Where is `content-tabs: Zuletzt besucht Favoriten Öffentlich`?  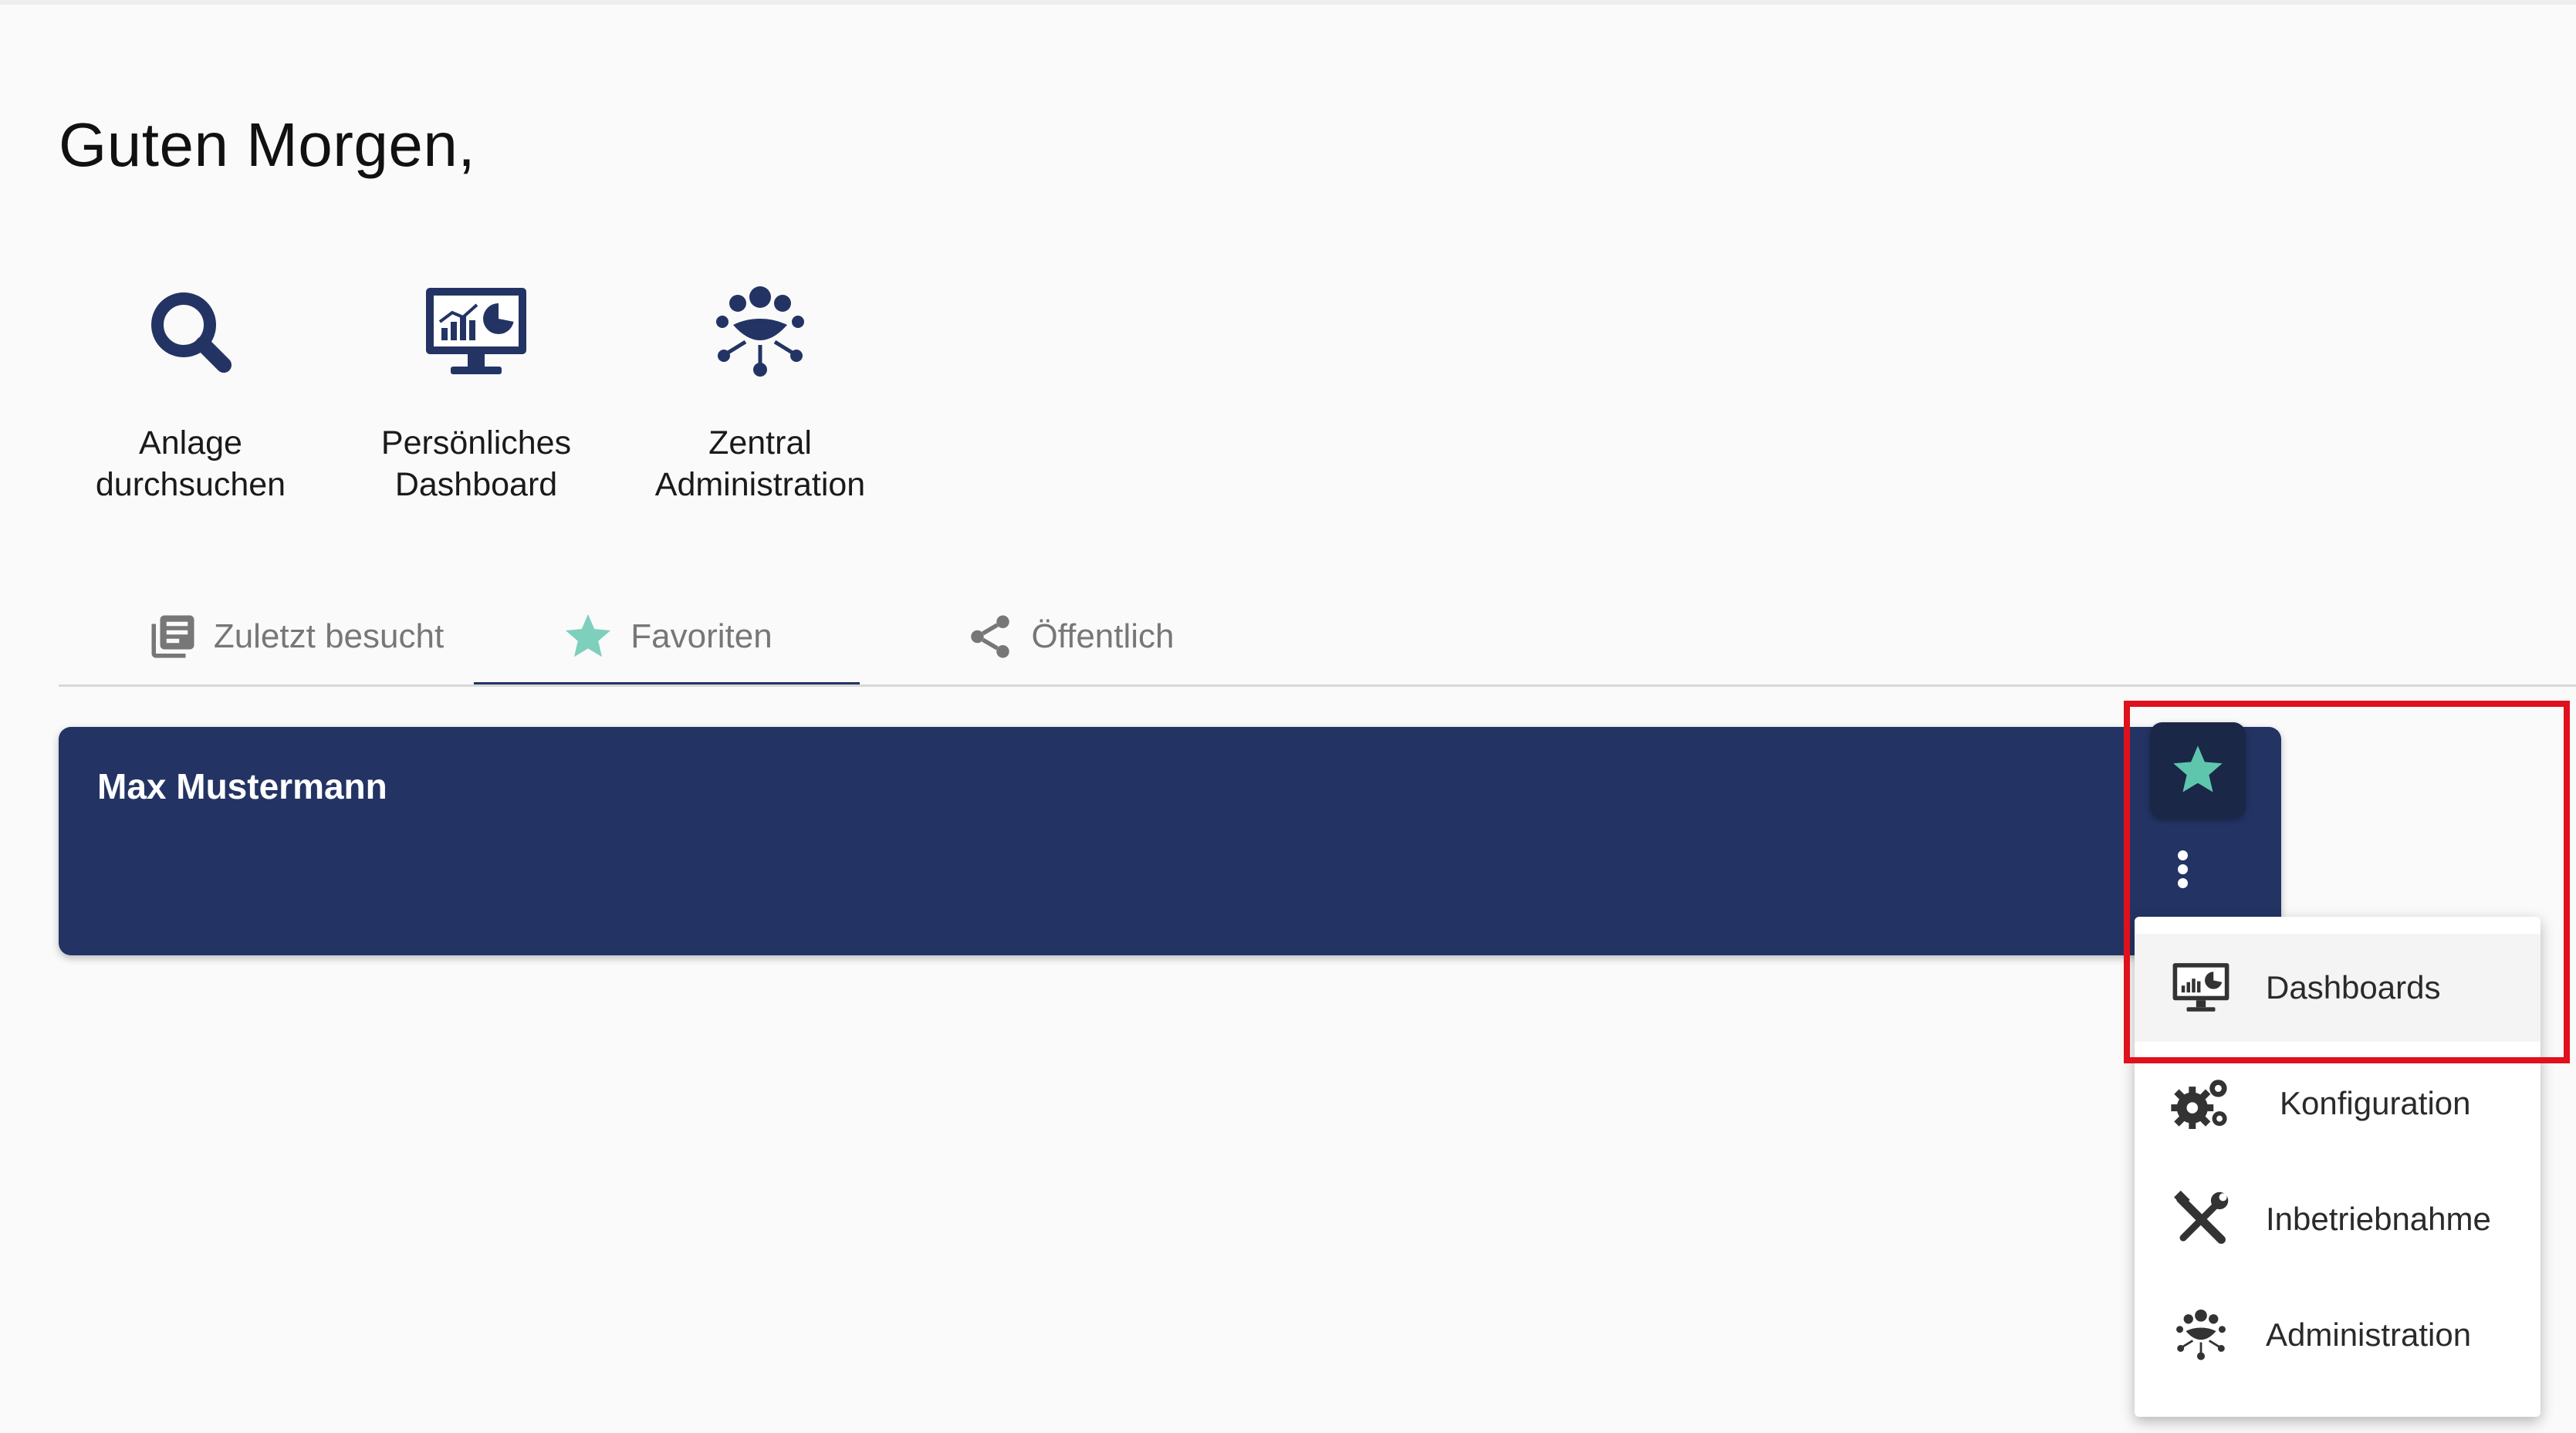 content-tabs: Zuletzt besucht Favoriten Öffentlich is located at coordinates (1317, 636).